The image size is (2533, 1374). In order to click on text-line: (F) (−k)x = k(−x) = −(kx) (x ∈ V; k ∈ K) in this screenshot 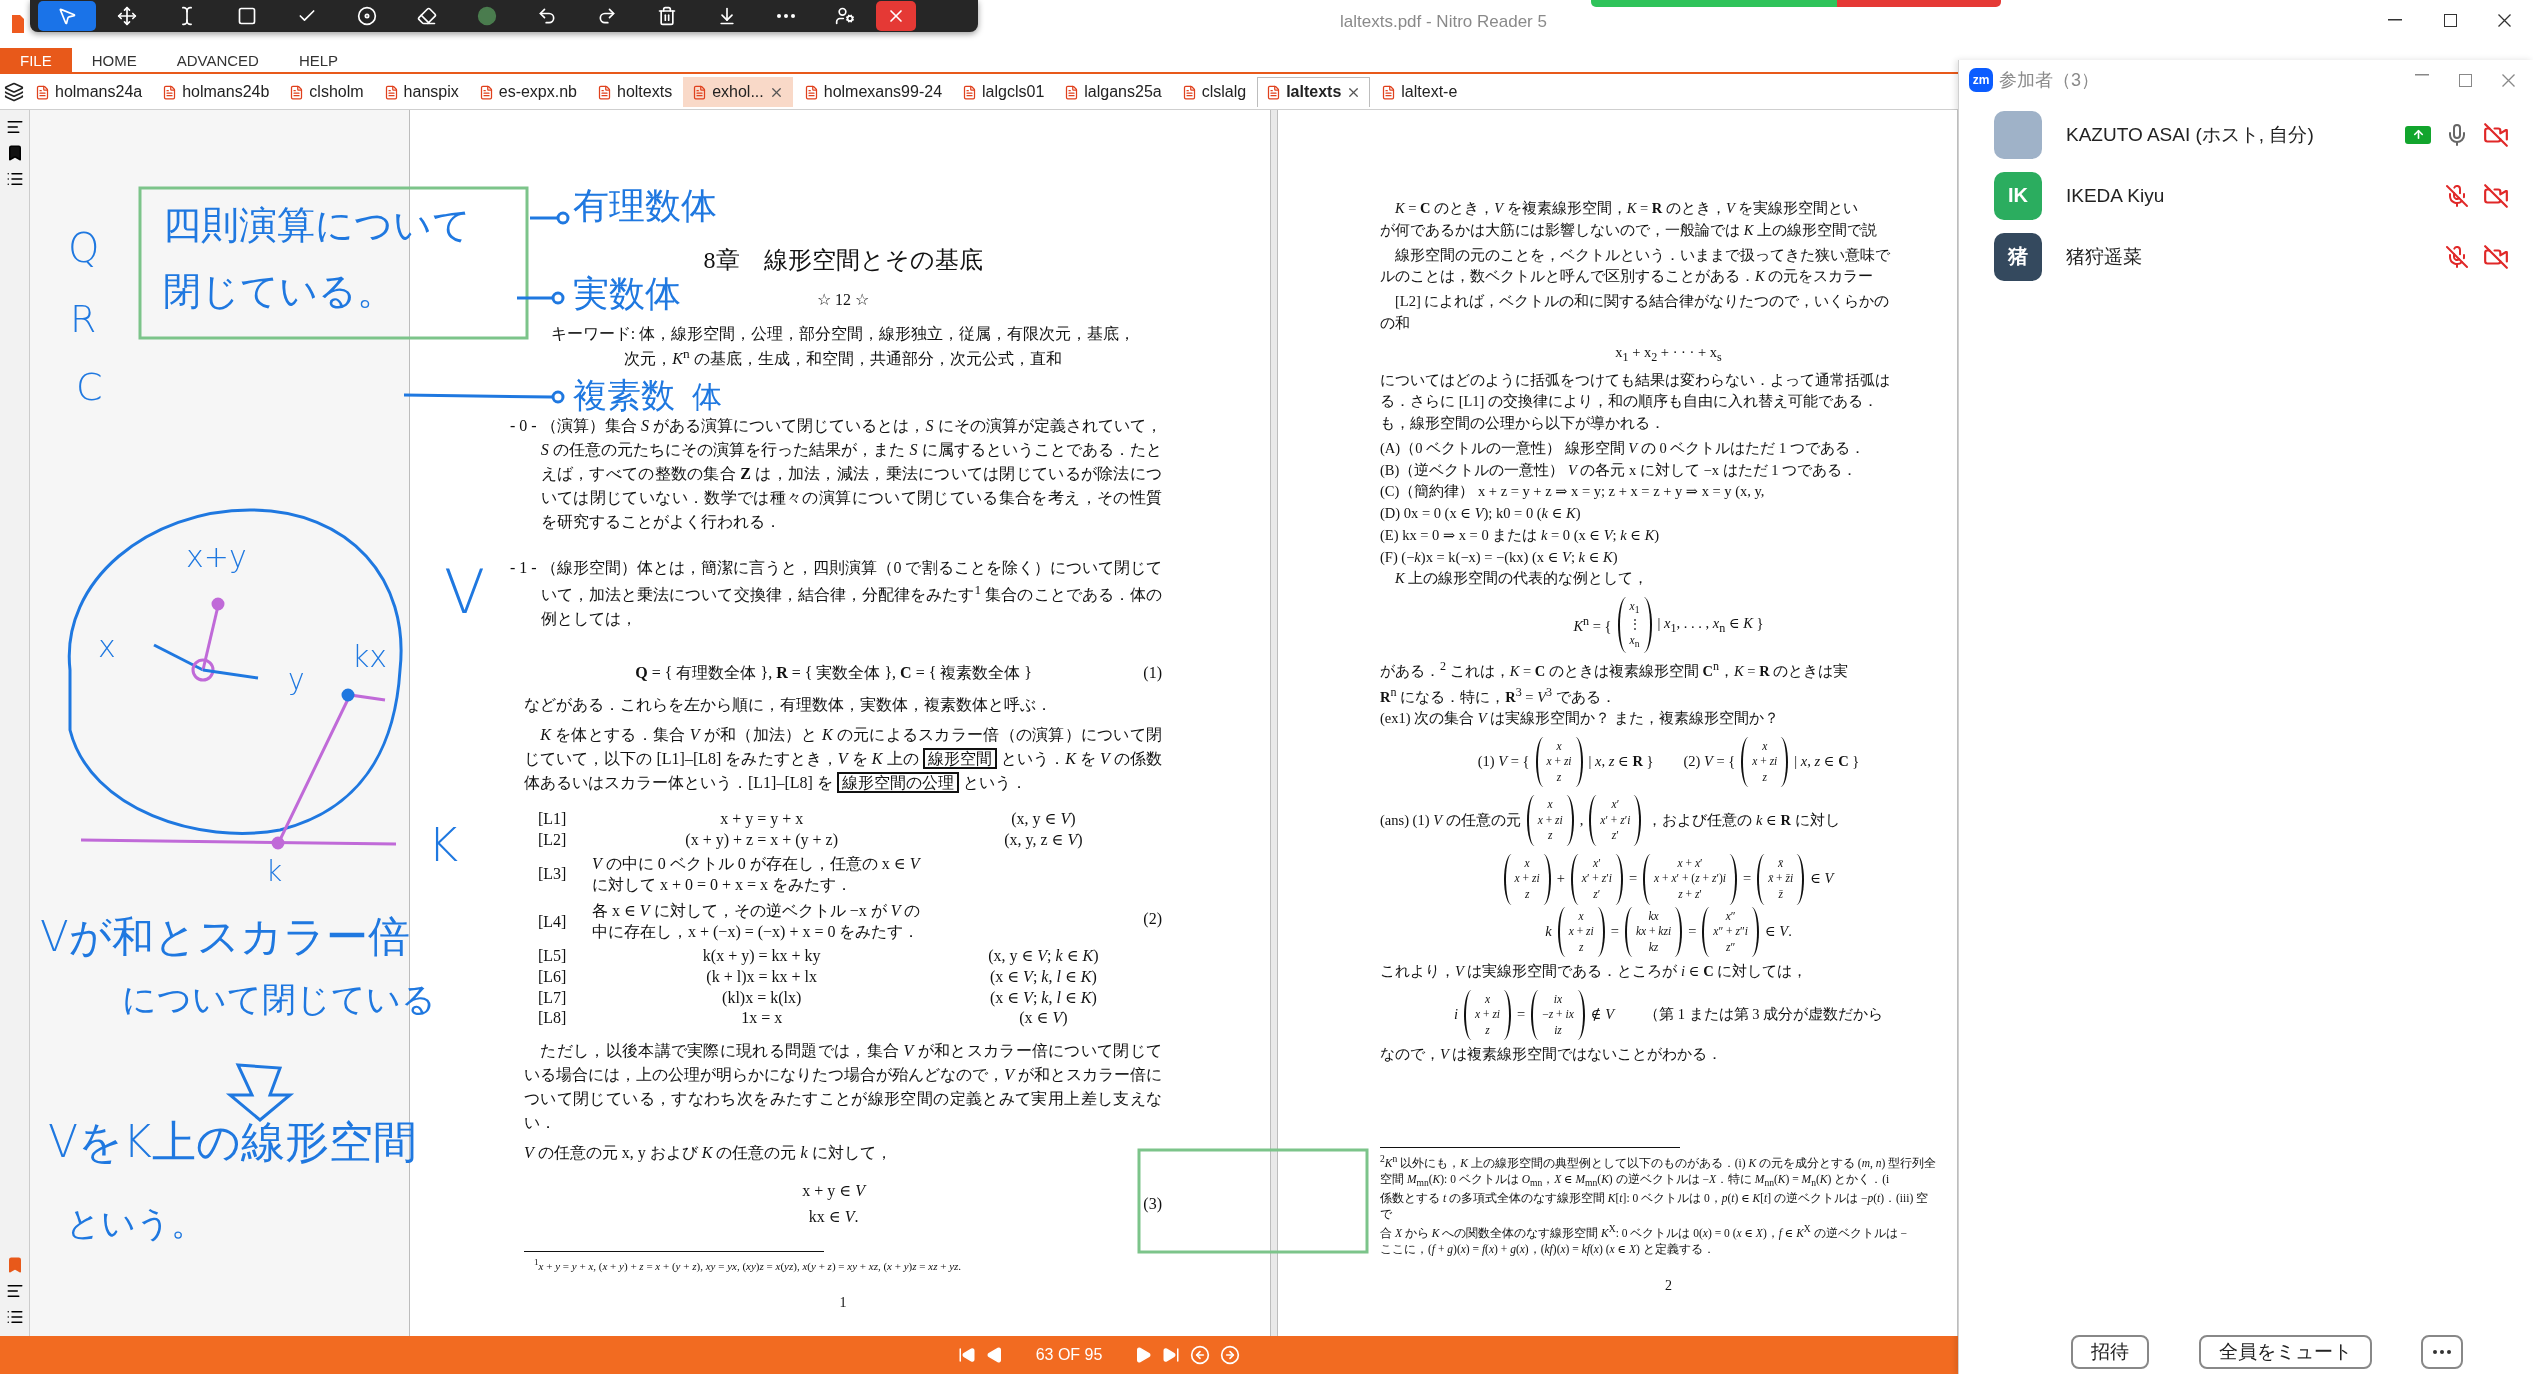, I will do `click(1499, 557)`.